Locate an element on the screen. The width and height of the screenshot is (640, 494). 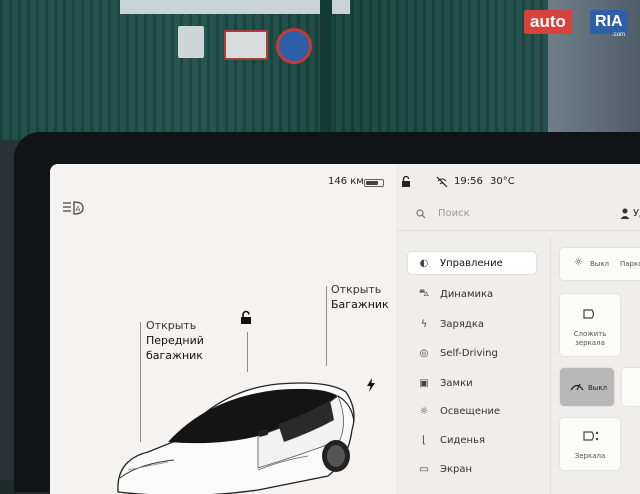
menu-item-controls: ◐ Управление is located at coordinates (472, 263).